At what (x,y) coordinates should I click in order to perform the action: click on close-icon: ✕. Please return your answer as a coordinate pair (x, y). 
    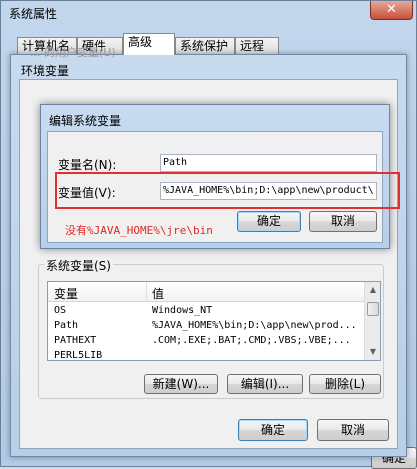
    Looking at the image, I should click on (391, 9).